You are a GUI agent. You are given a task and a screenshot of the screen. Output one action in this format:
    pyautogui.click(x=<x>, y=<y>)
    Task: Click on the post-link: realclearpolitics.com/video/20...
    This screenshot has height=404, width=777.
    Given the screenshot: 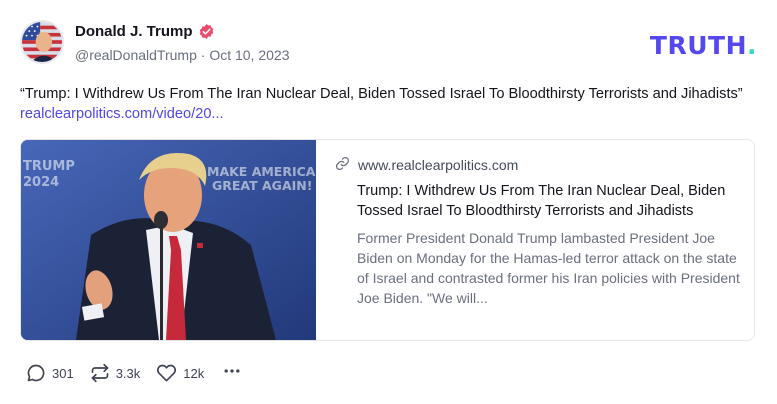 What is the action you would take?
    pyautogui.click(x=122, y=114)
    